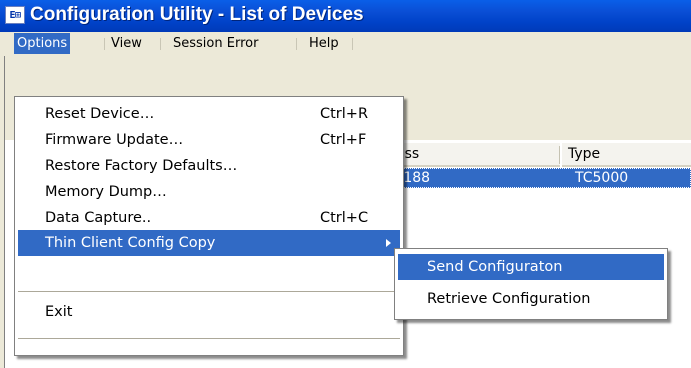 The height and width of the screenshot is (368, 691). Describe the element at coordinates (495, 267) in the screenshot. I see `menu-item-label: Send Configuraton` at that location.